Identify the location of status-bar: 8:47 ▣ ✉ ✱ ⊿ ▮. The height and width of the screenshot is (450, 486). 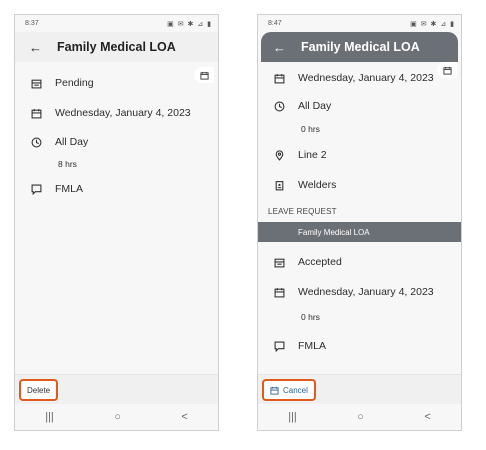
(359, 23).